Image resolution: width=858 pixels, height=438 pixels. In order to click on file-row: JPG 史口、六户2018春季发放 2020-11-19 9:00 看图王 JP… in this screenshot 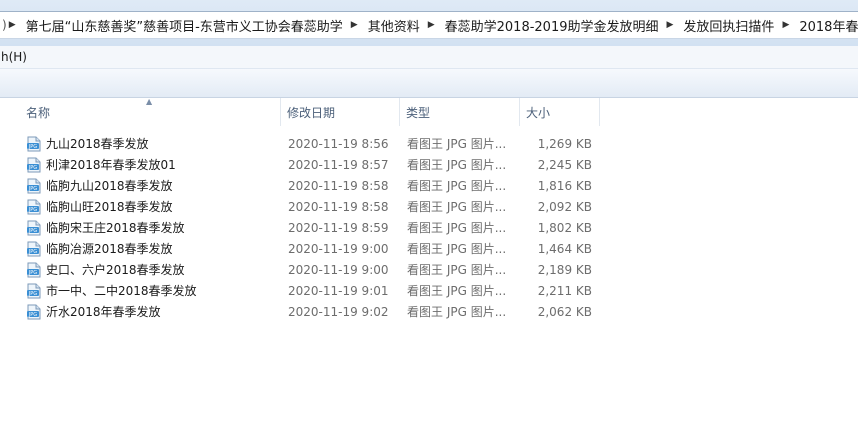, I will do `click(300, 269)`.